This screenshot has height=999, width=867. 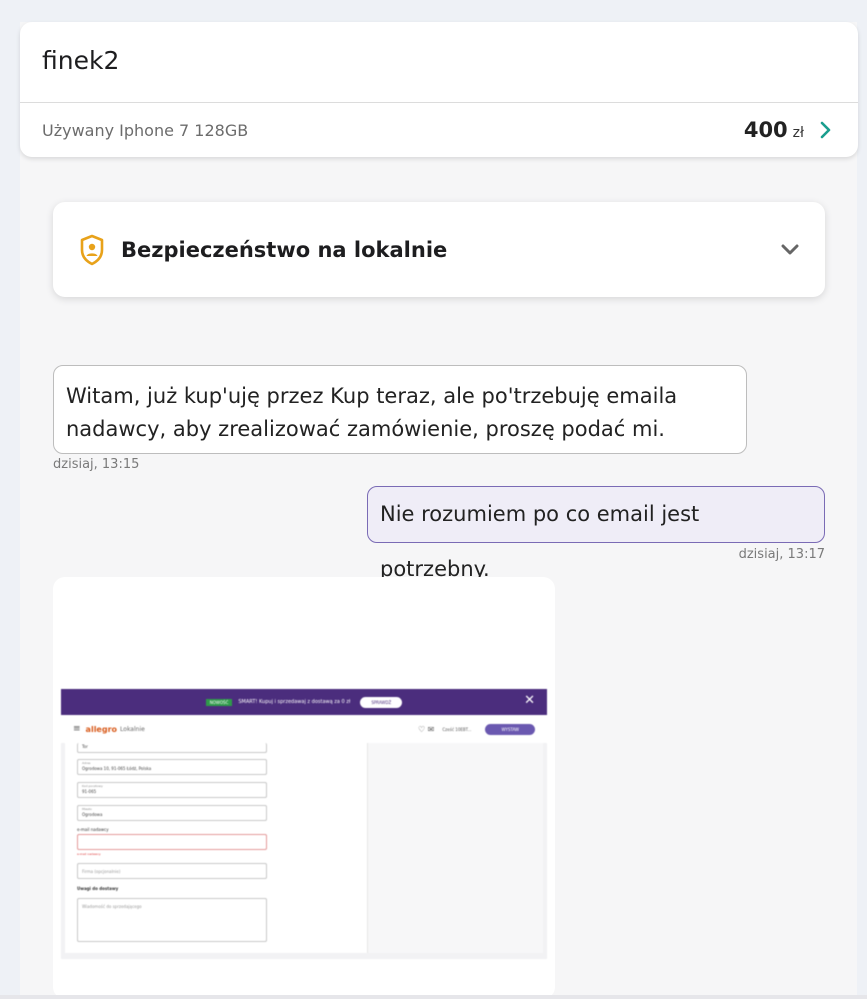 What do you see at coordinates (219, 702) in the screenshot?
I see `ss-badge: NOWOŚĆ` at bounding box center [219, 702].